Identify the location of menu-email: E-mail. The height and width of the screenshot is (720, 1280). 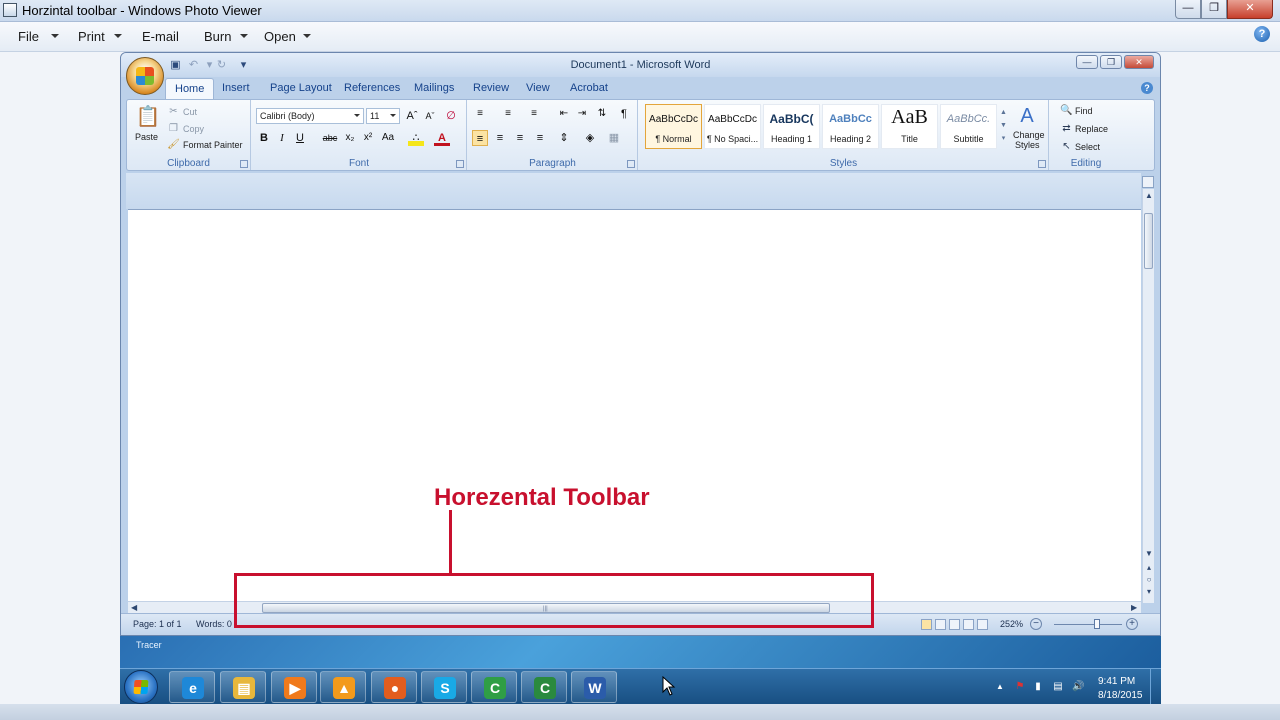
(160, 36).